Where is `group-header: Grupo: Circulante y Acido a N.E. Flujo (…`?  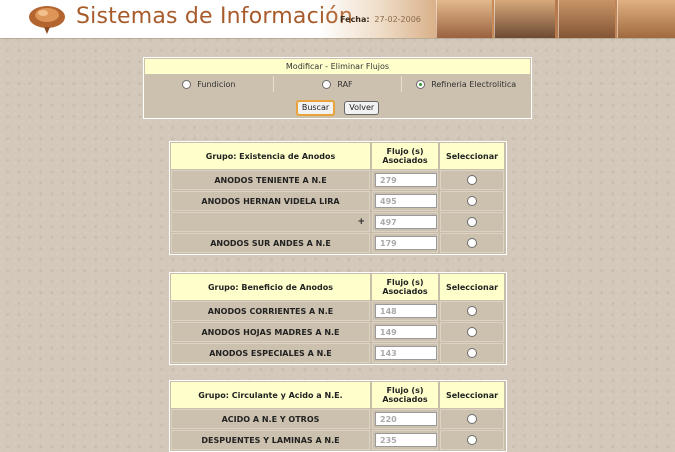
group-header: Grupo: Circulante y Acido a N.E. Flujo (… is located at coordinates (338, 395).